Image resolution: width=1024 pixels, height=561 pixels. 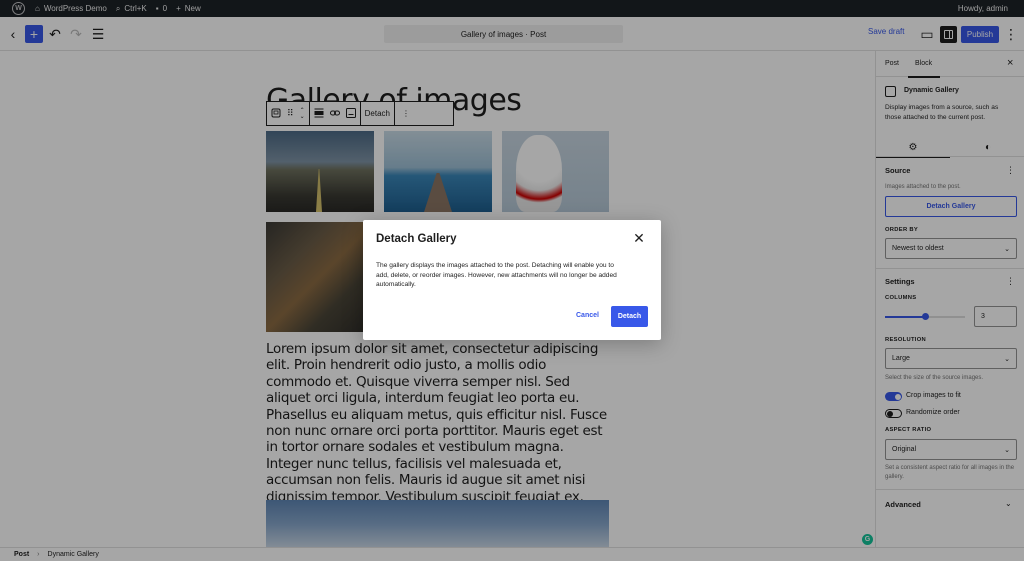 I want to click on dialog-close-button: ✕, so click(x=639, y=238).